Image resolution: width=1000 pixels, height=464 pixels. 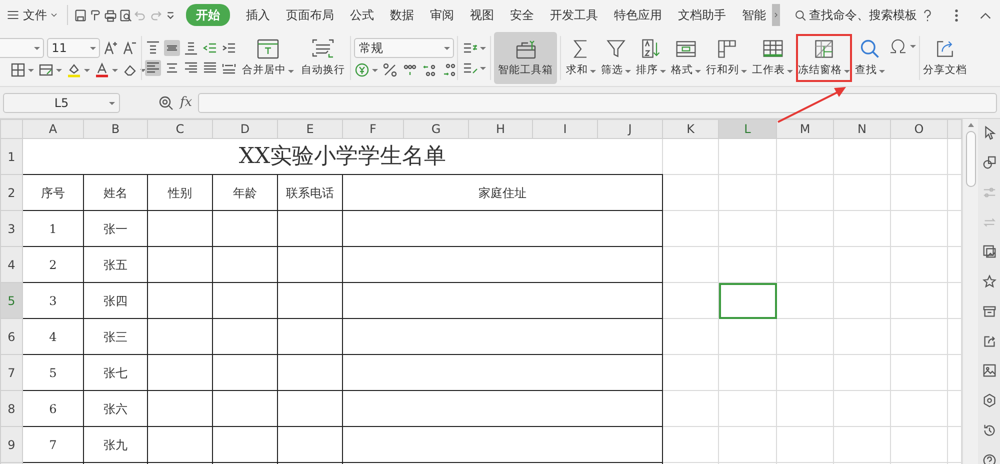 I want to click on table-cell: 张六, so click(x=116, y=409).